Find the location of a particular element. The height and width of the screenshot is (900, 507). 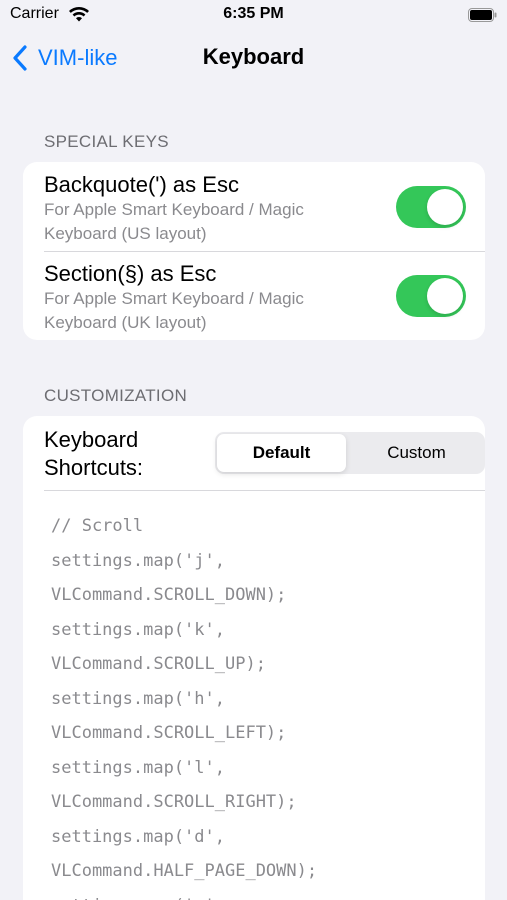

status-bar: Carrier 6:35 PM is located at coordinates (253, 16).